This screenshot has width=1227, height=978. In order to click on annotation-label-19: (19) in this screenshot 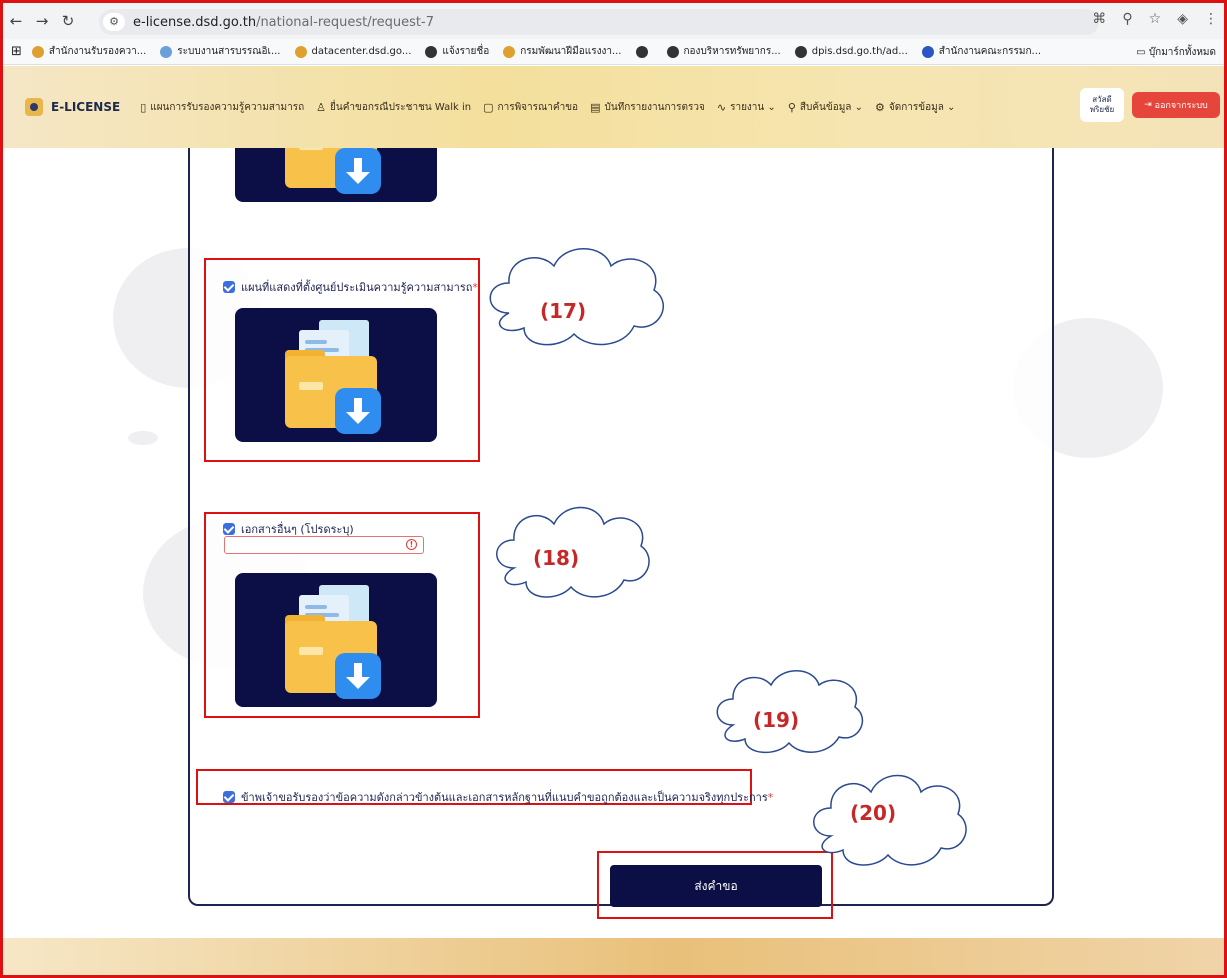, I will do `click(776, 720)`.